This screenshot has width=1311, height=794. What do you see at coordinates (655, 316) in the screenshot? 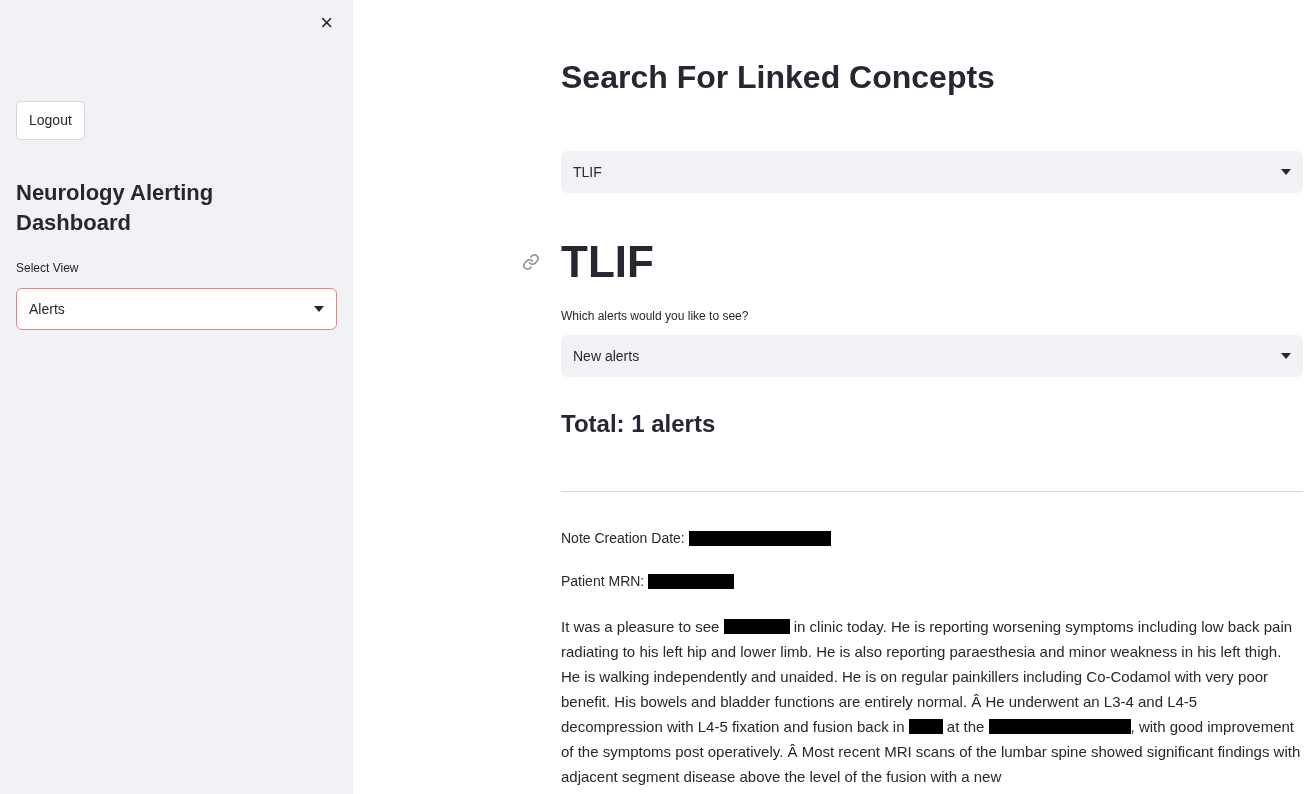
I see `select-label: Which alerts would you like to see?` at bounding box center [655, 316].